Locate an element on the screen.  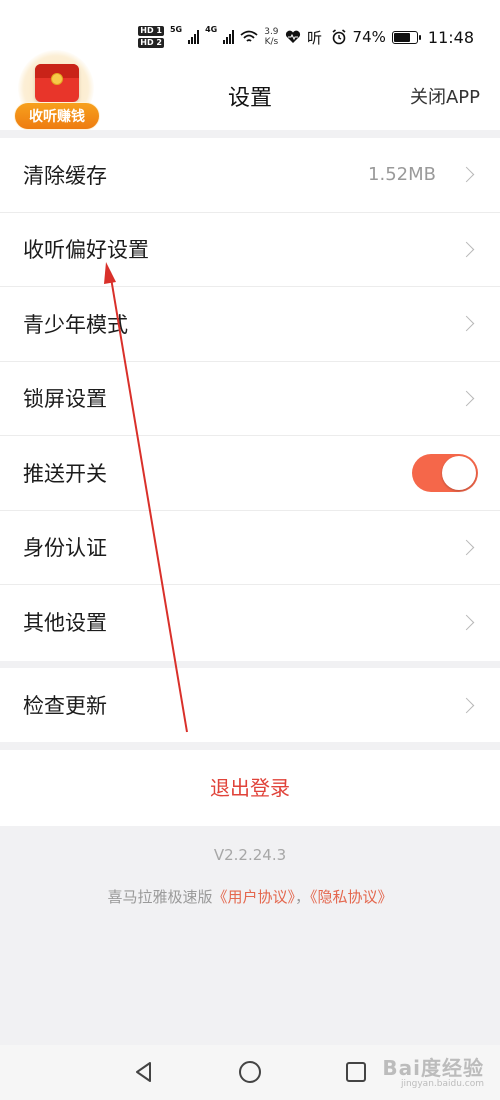
promo-label: 收听赚钱 is located at coordinates (57, 116).